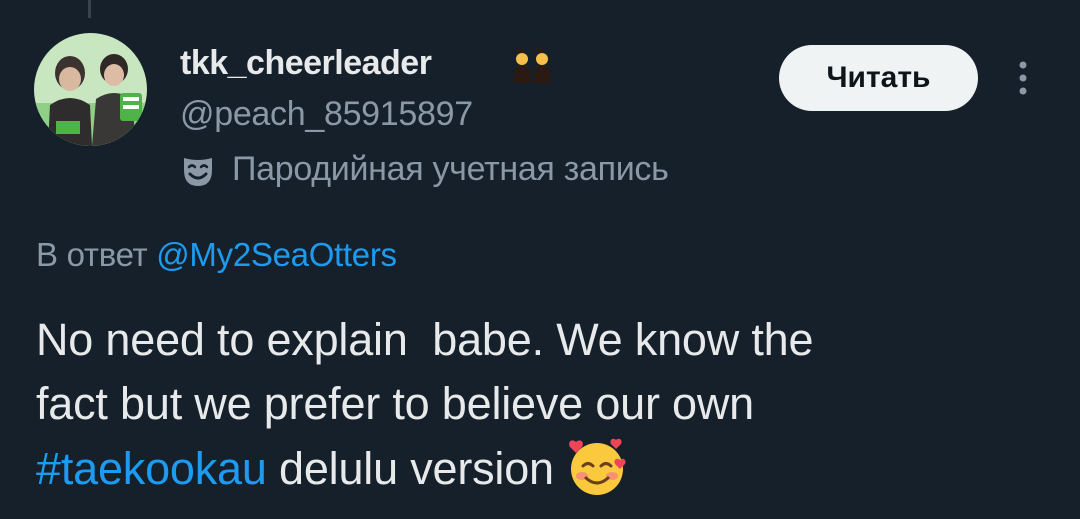 Image resolution: width=1080 pixels, height=519 pixels. I want to click on more-vertical-icon, so click(1023, 78).